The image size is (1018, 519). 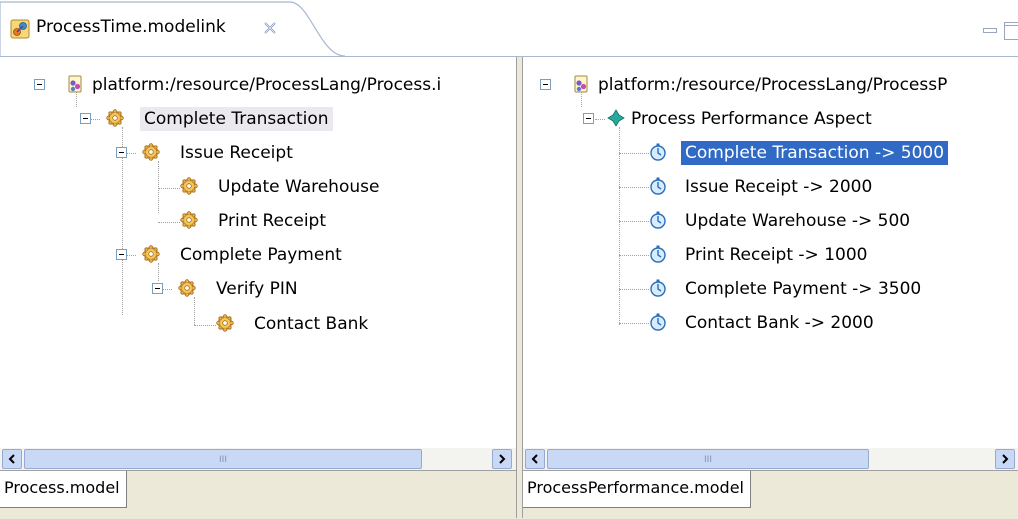 I want to click on tree-item-label: Update Warehouse -> 500, so click(x=798, y=221).